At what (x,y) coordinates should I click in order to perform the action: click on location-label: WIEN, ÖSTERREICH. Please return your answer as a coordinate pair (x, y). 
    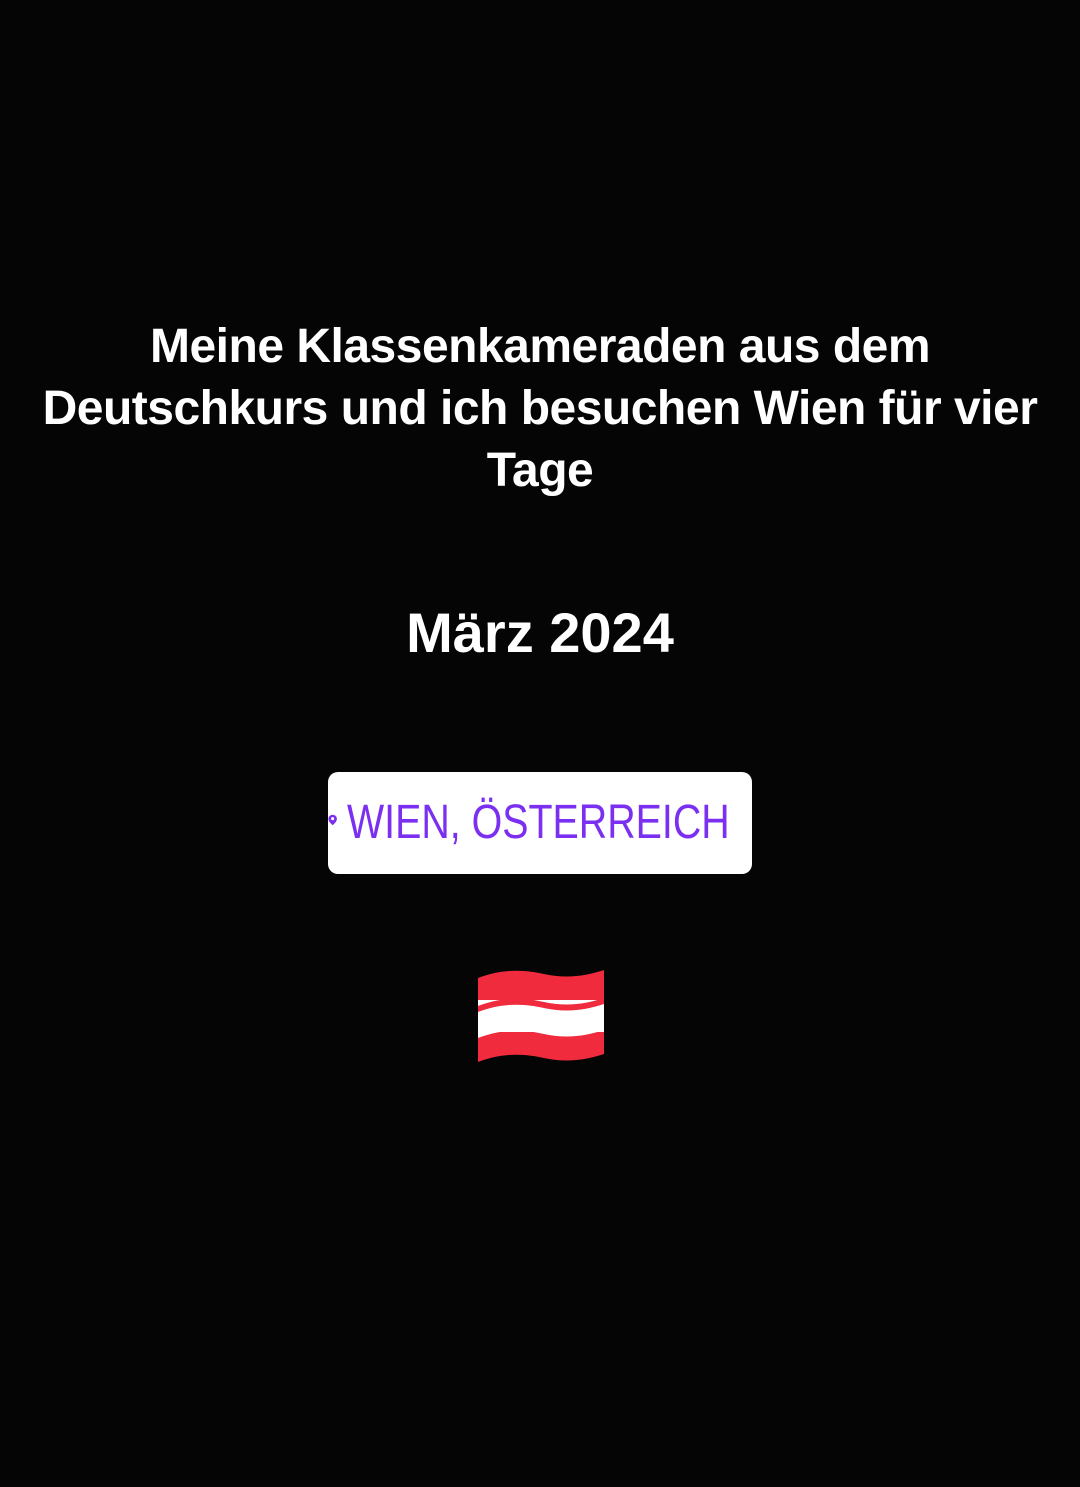
    Looking at the image, I should click on (538, 822).